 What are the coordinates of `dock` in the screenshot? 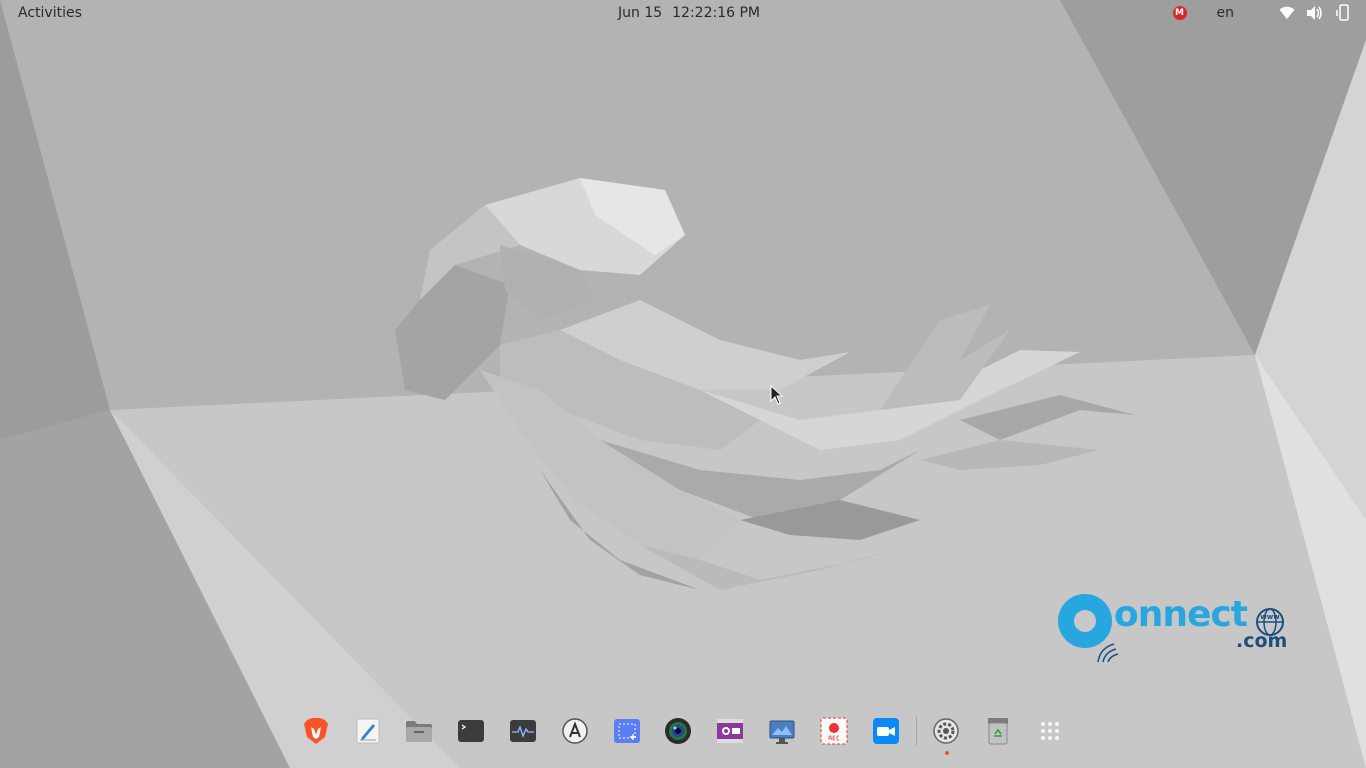 It's located at (683, 731).